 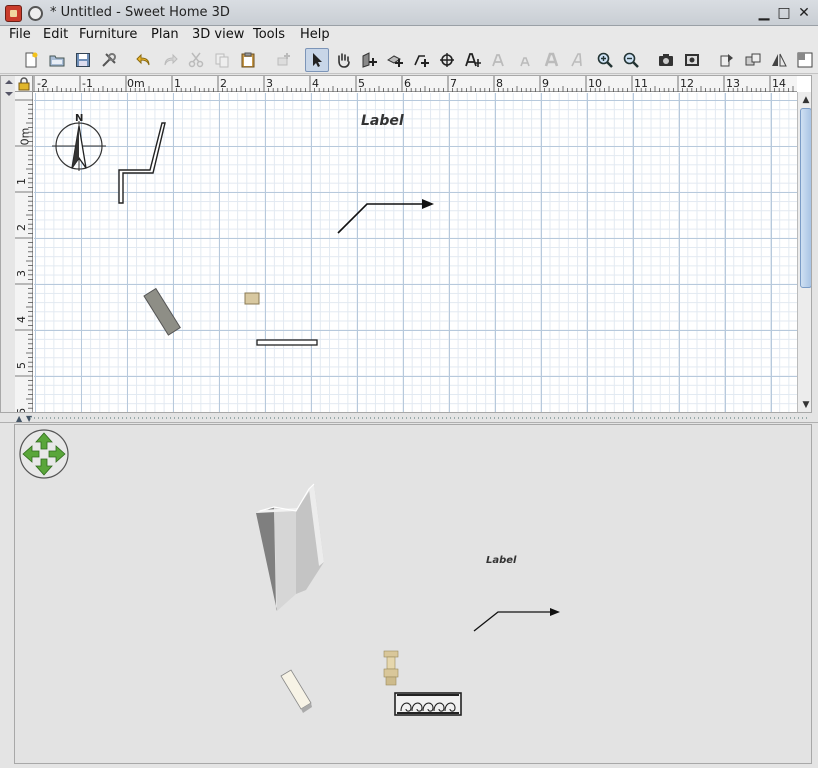 I want to click on create-labels-button, so click(x=473, y=60).